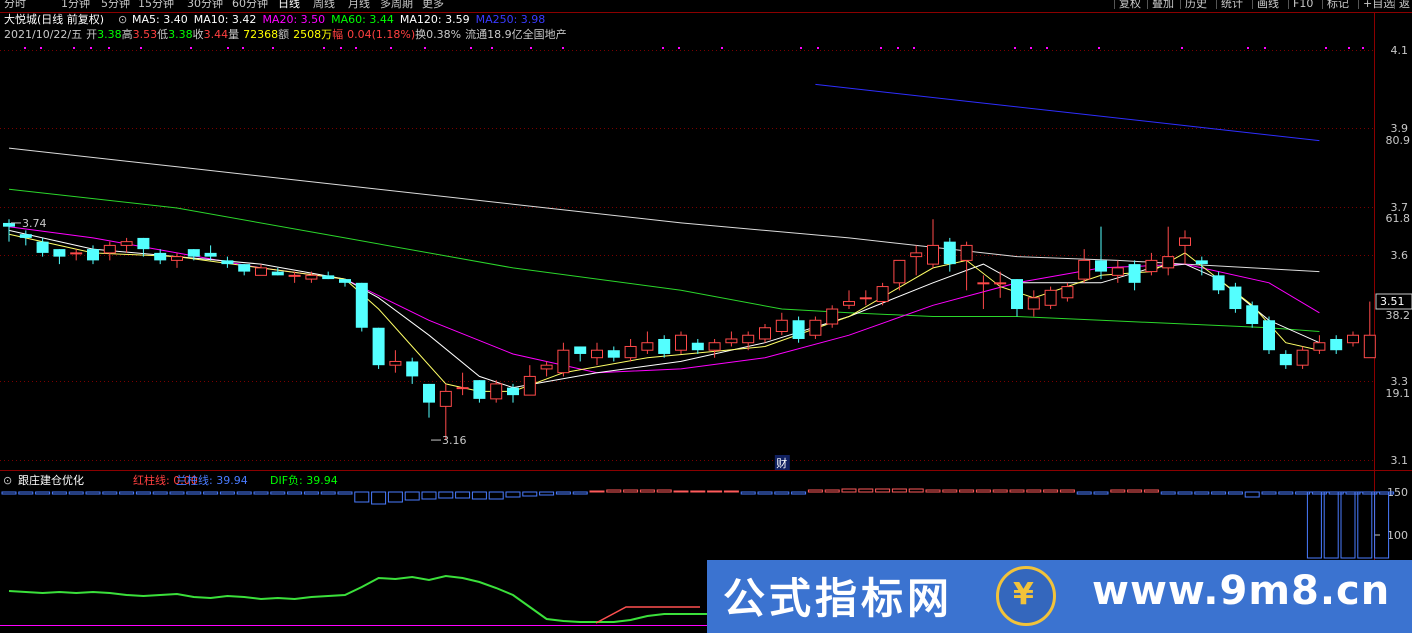 This screenshot has height=633, width=1412. I want to click on percent-tick-label: 80.9, so click(1398, 140).